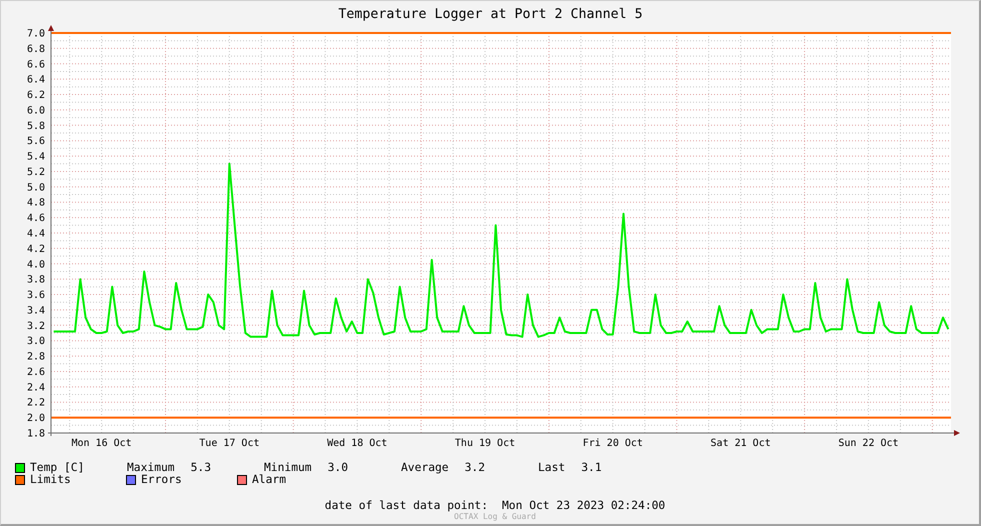  Describe the element at coordinates (35, 157) in the screenshot. I see `y-tick-label: 5.4` at that location.